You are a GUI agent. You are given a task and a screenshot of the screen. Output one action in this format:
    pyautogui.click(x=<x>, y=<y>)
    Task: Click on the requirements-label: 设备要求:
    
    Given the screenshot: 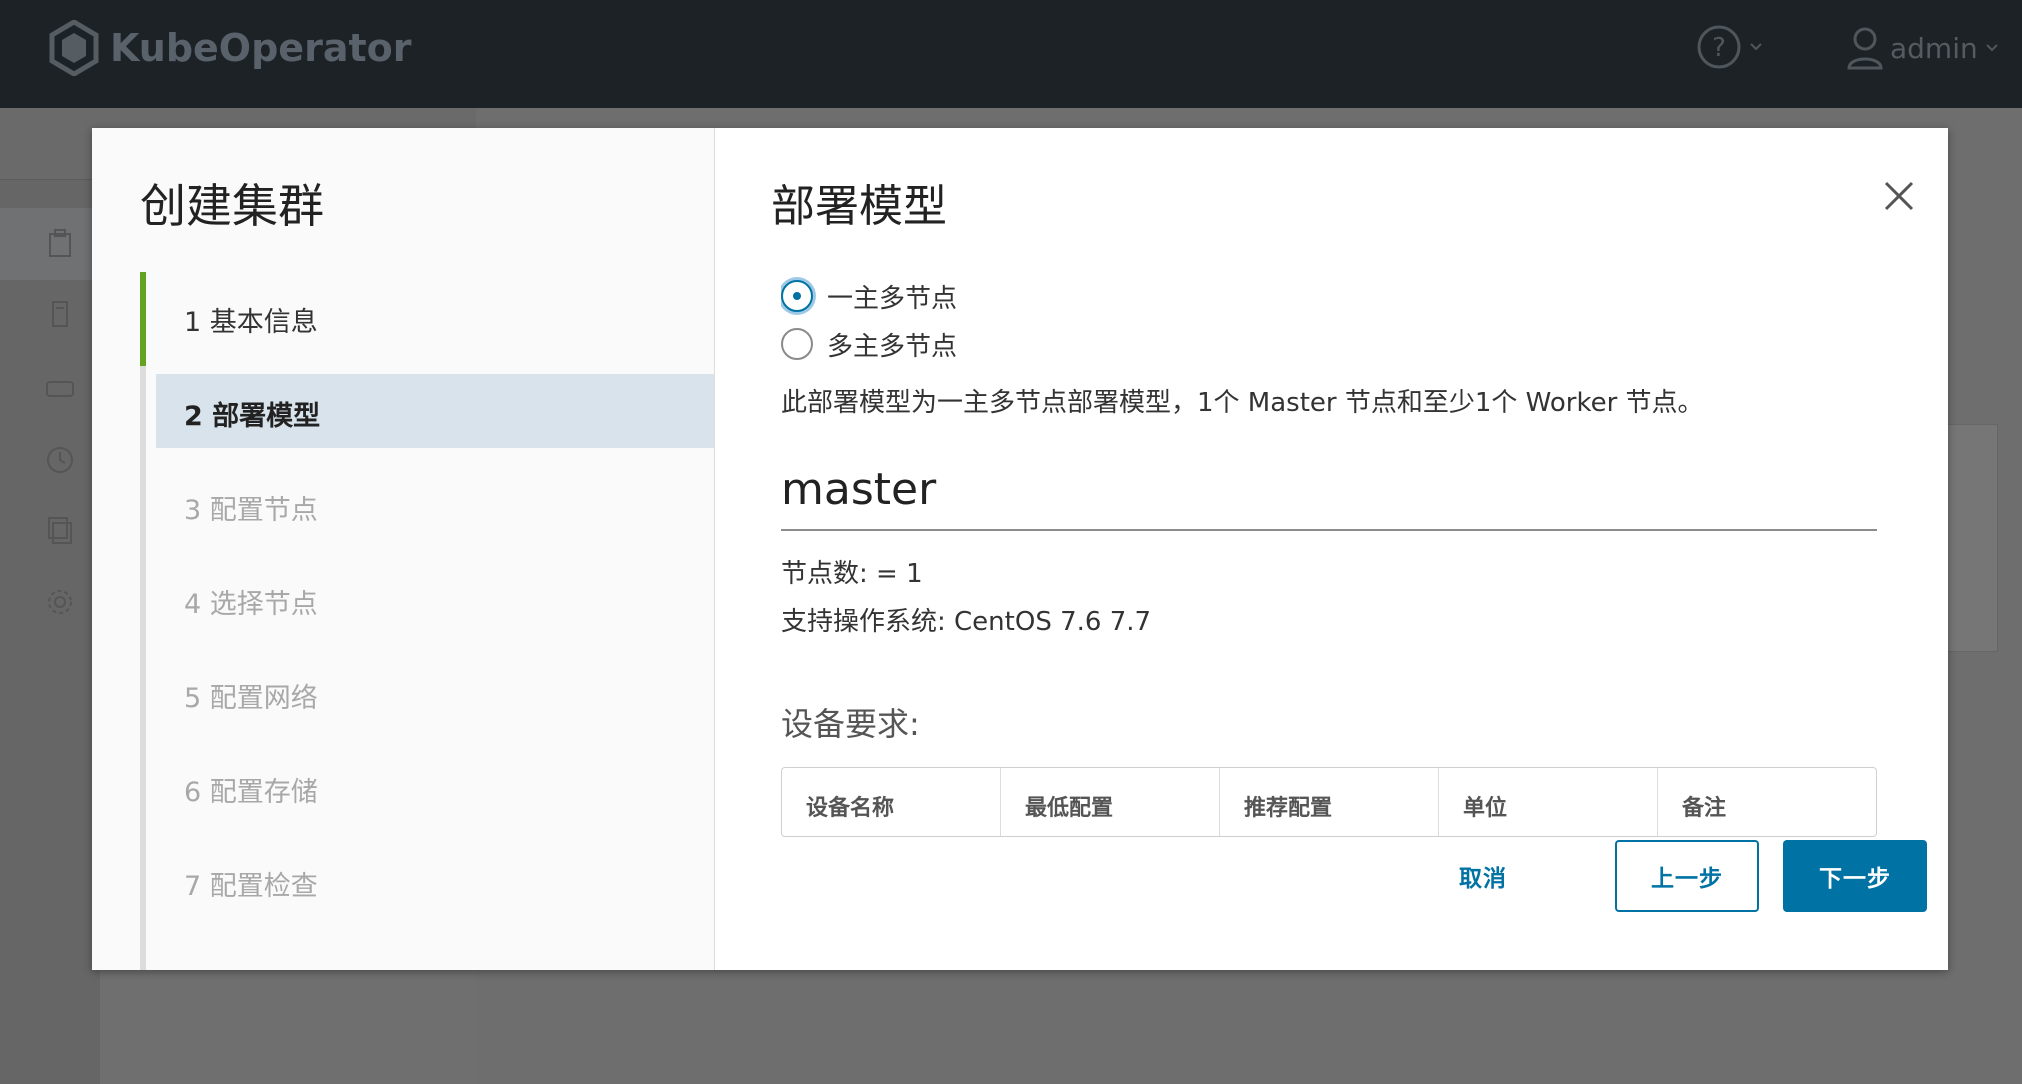 What is the action you would take?
    pyautogui.click(x=850, y=724)
    